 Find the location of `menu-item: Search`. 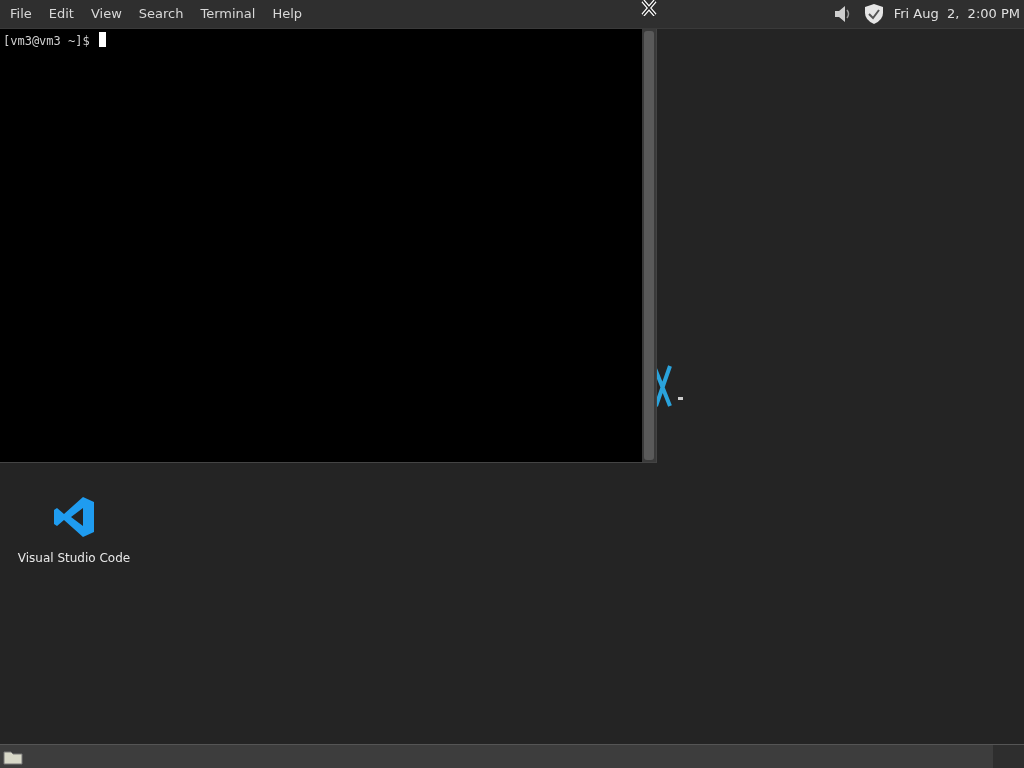

menu-item: Search is located at coordinates (161, 14).